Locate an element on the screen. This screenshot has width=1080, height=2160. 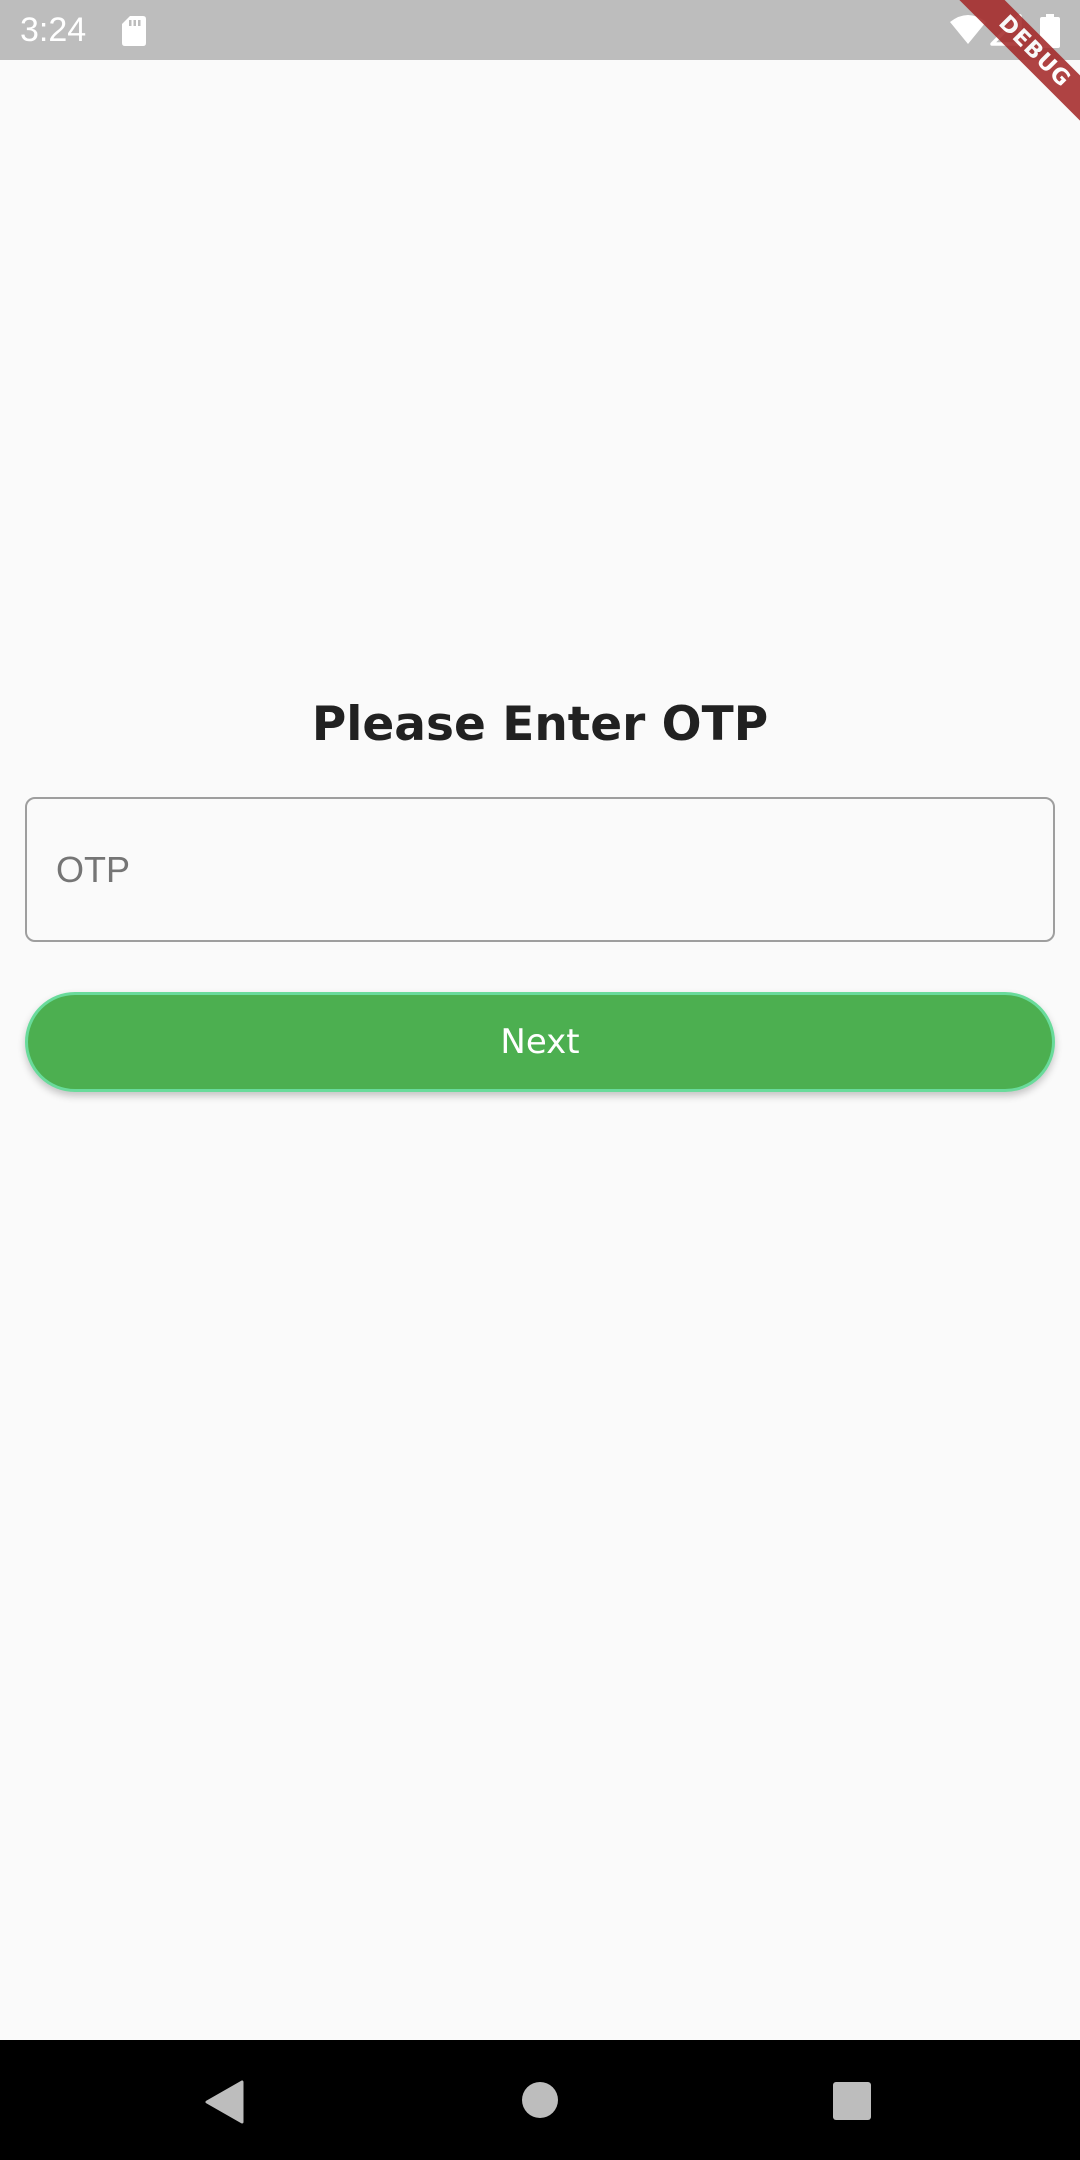
home-icon is located at coordinates (540, 2100).